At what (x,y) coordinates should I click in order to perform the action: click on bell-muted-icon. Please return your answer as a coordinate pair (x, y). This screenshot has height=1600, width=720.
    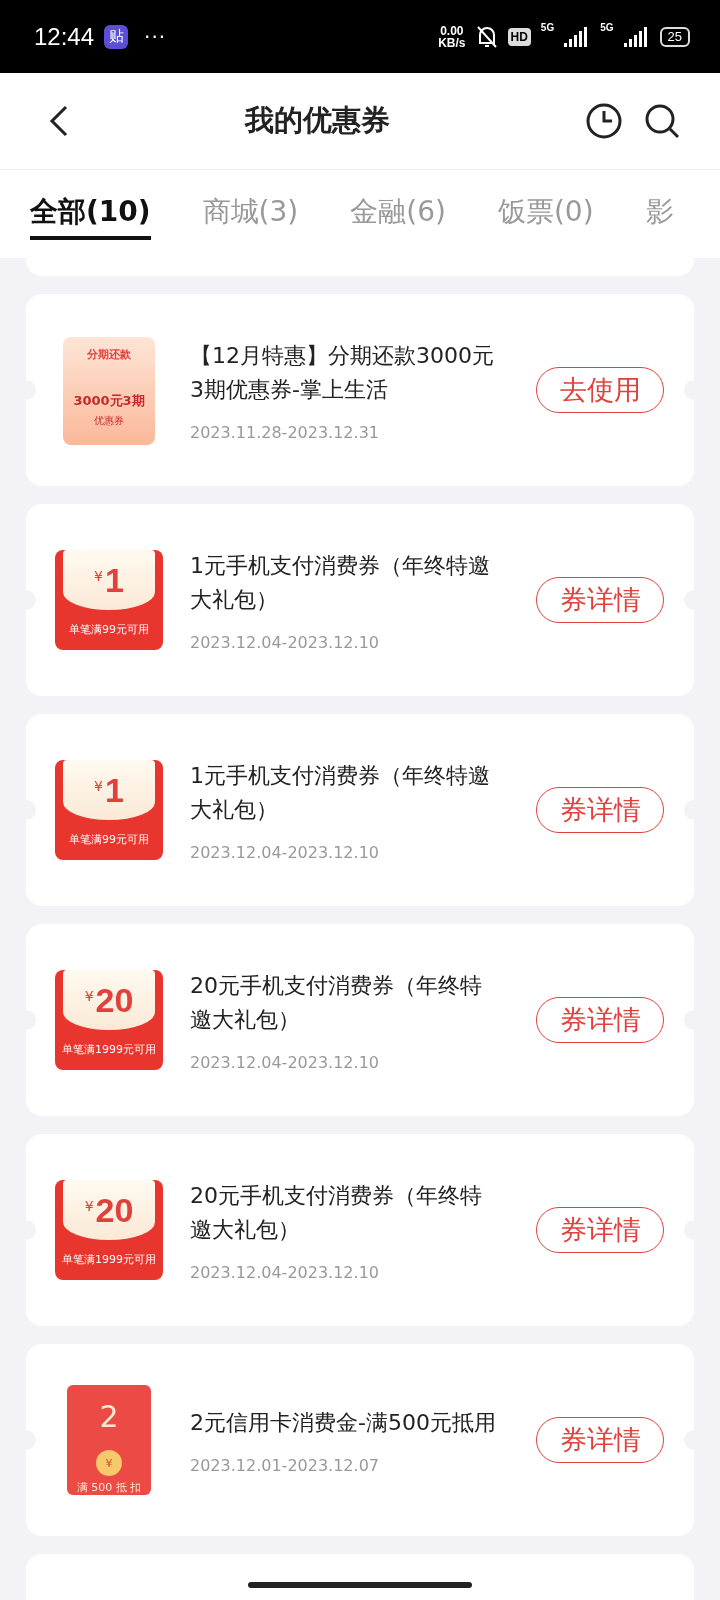
    Looking at the image, I should click on (486, 36).